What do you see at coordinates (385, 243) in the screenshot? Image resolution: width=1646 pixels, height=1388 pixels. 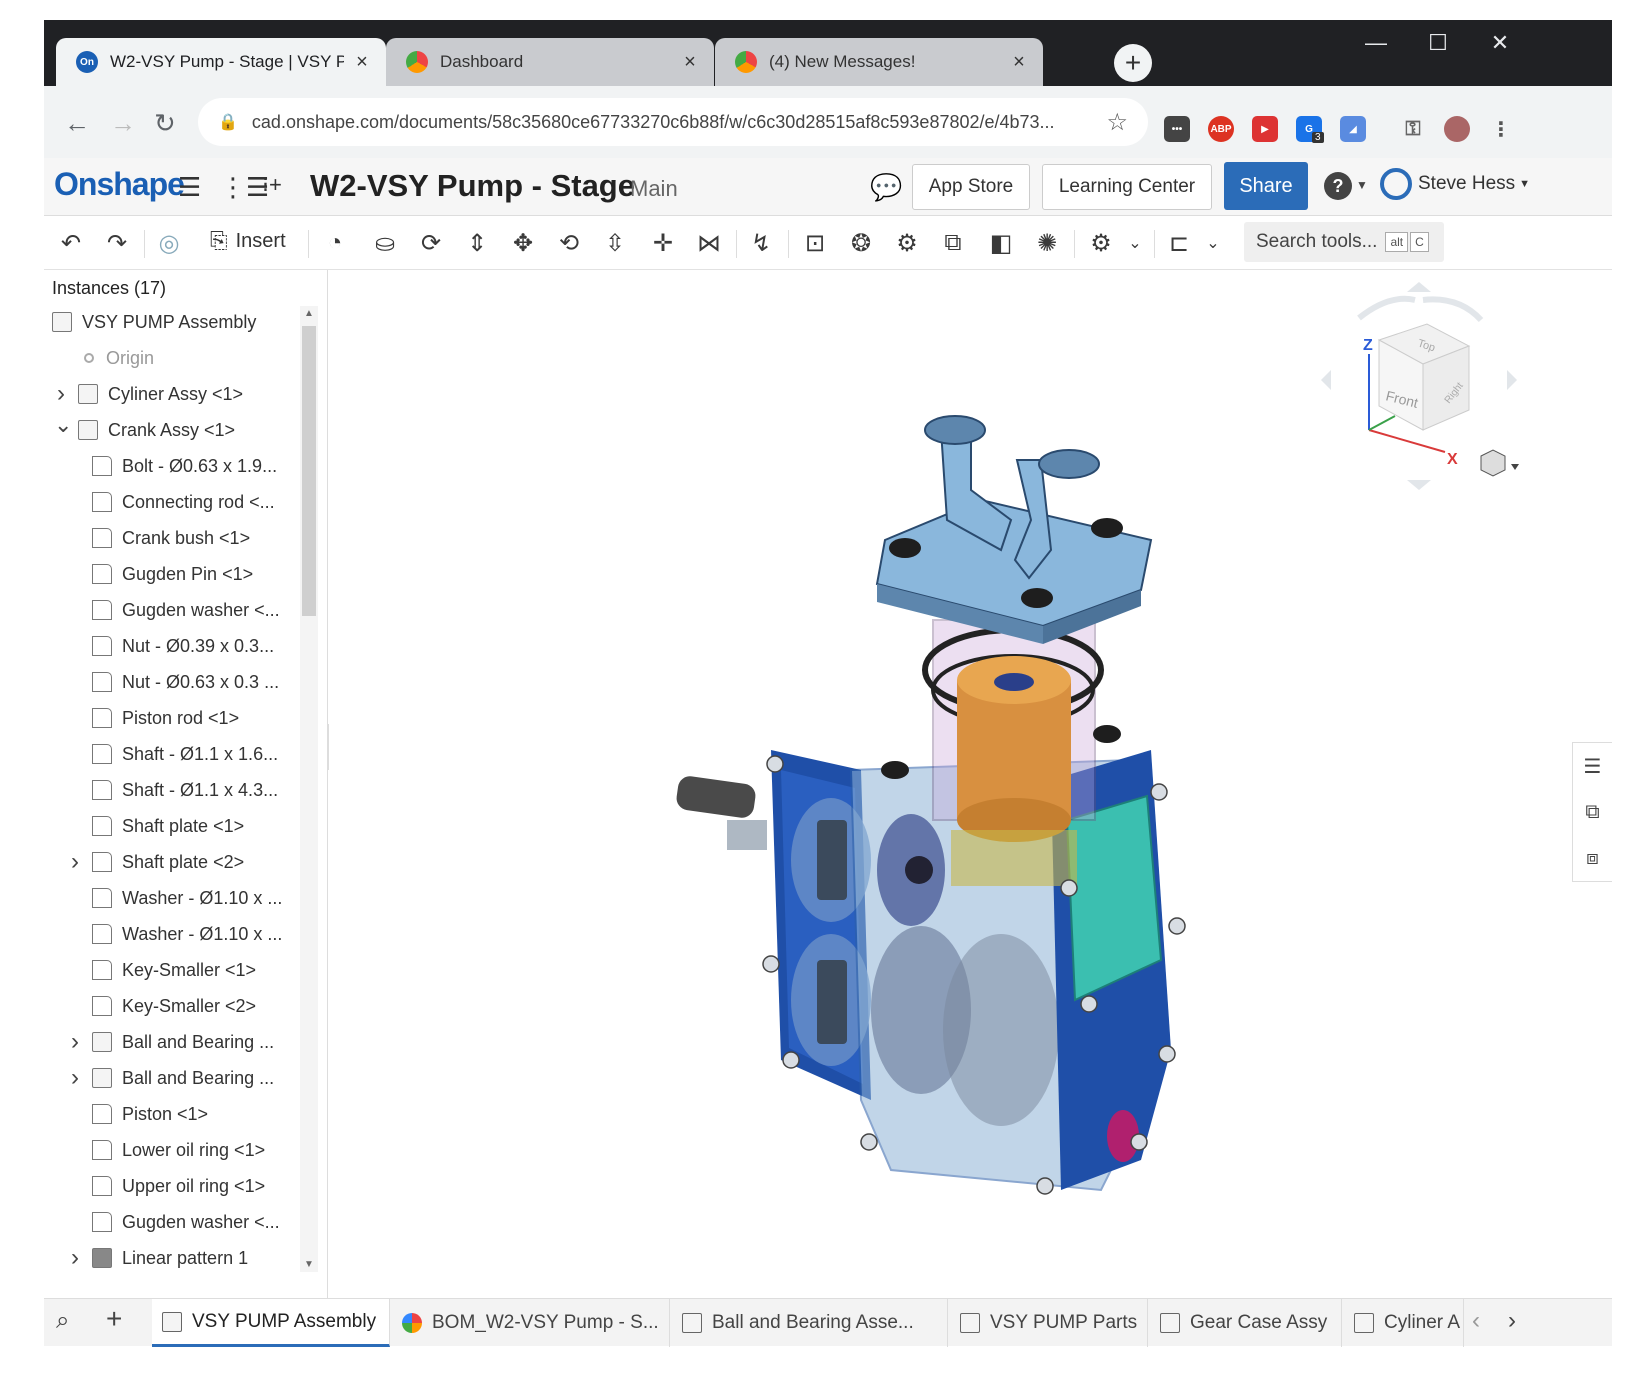 I see `fastened-mate-icon: ⛀` at bounding box center [385, 243].